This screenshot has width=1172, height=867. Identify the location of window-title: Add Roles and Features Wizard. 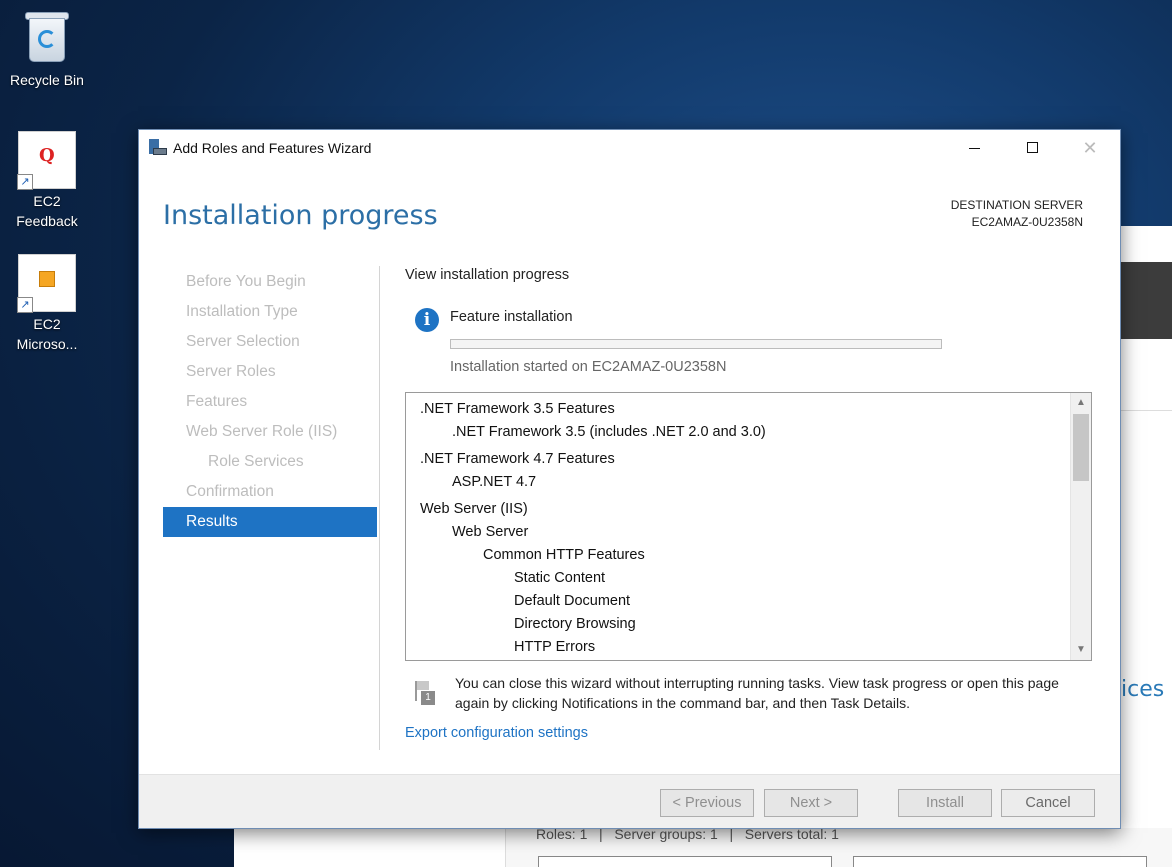
(272, 148).